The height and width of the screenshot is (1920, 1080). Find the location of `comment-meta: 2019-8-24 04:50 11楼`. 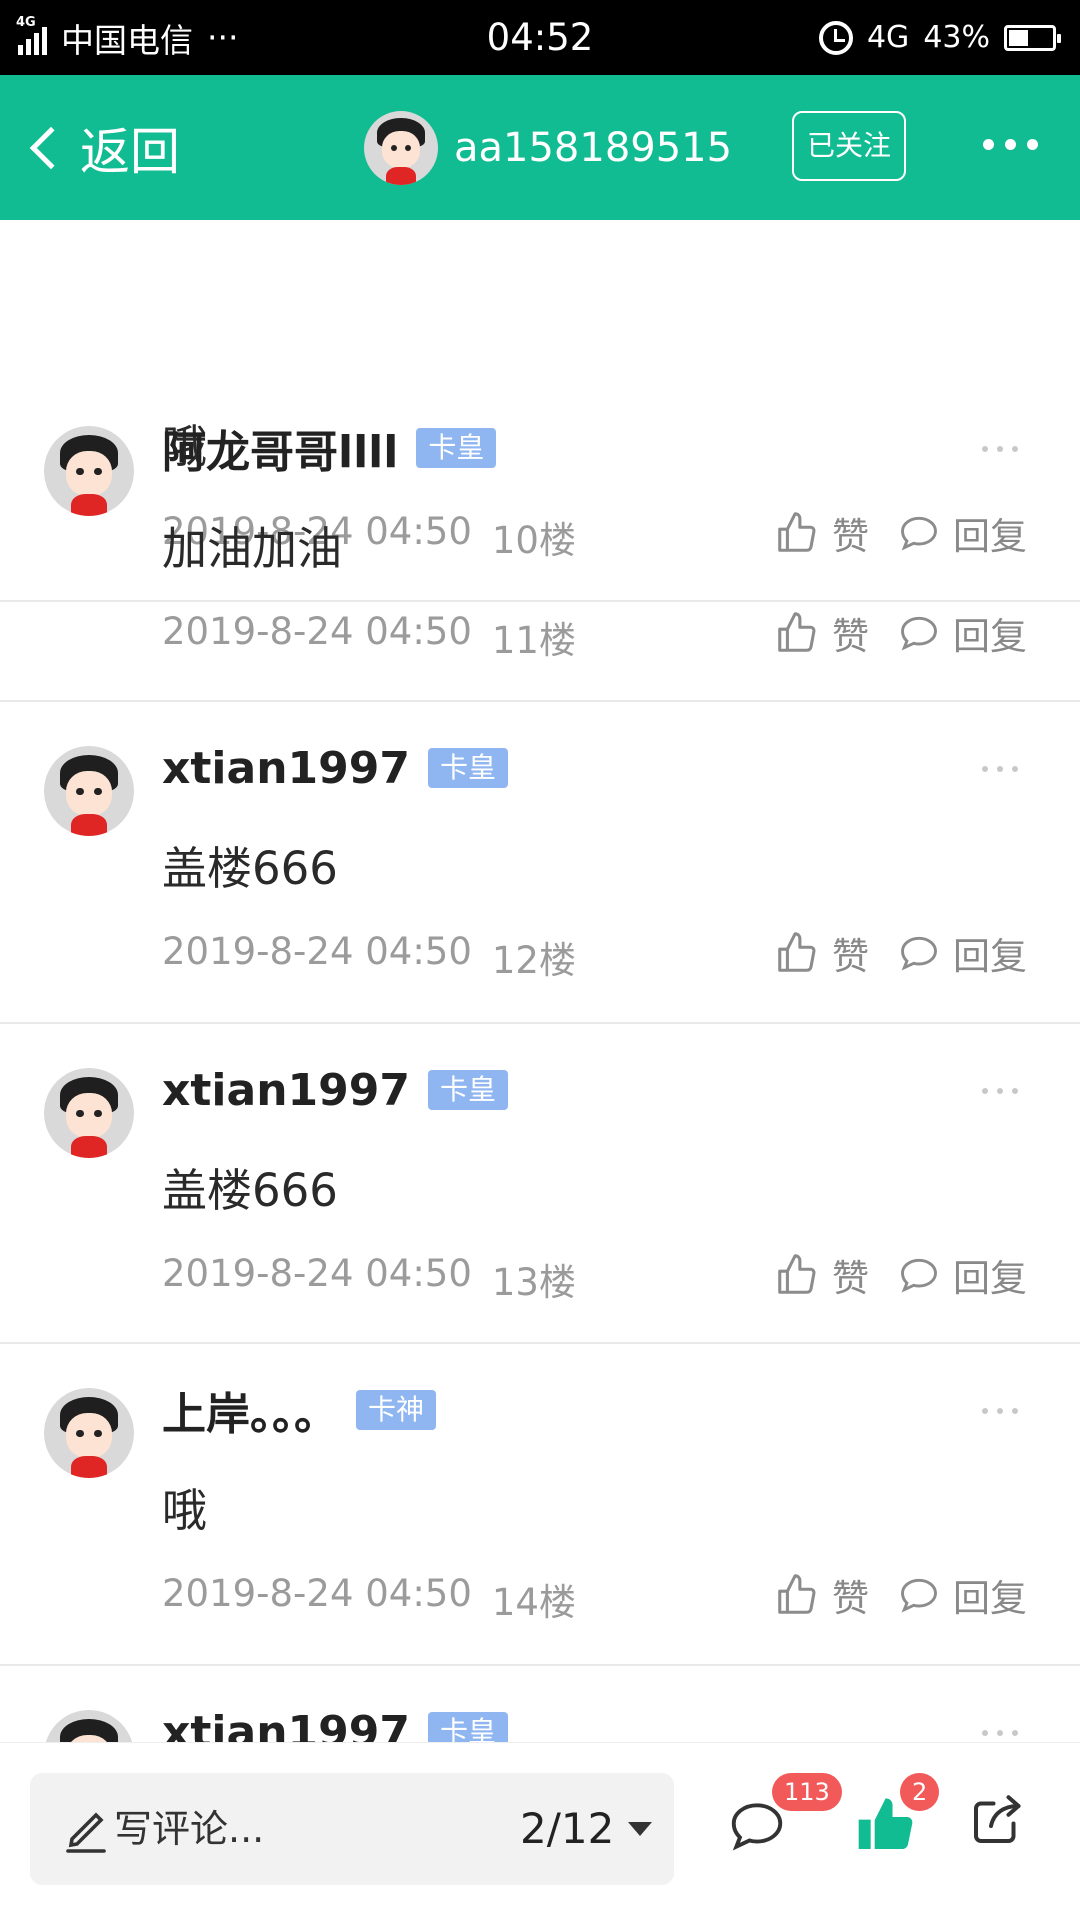

comment-meta: 2019-8-24 04:50 11楼 is located at coordinates (369, 637).